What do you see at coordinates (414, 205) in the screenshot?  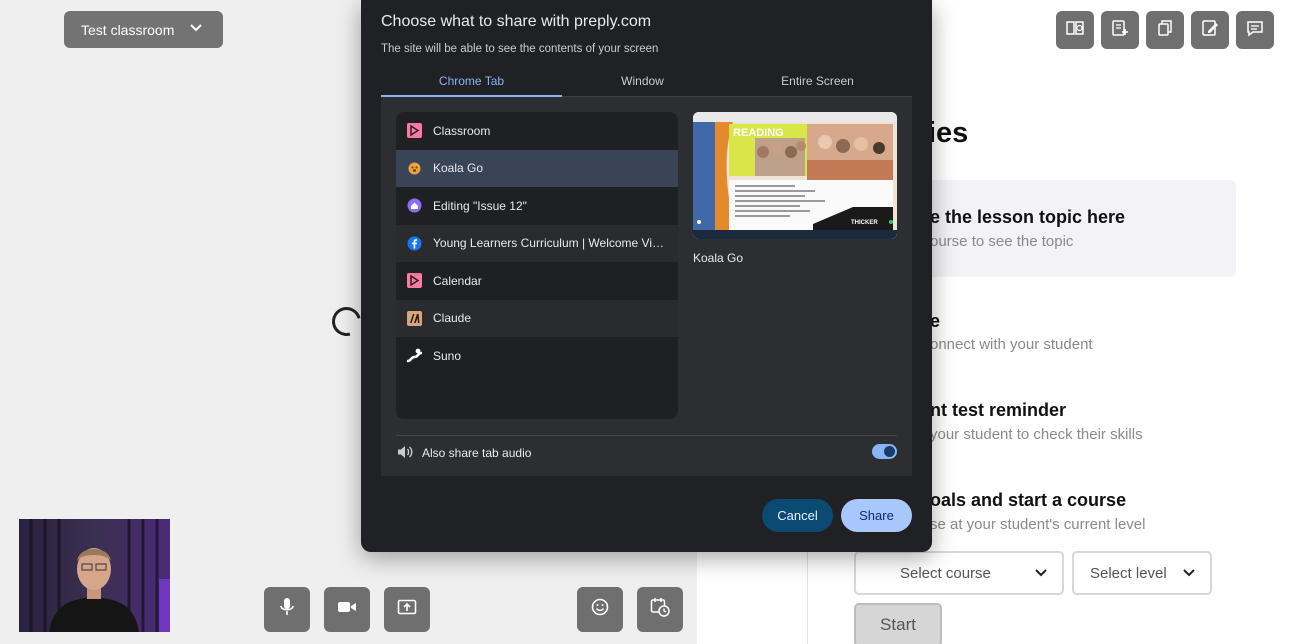 I see `purple-home-icon` at bounding box center [414, 205].